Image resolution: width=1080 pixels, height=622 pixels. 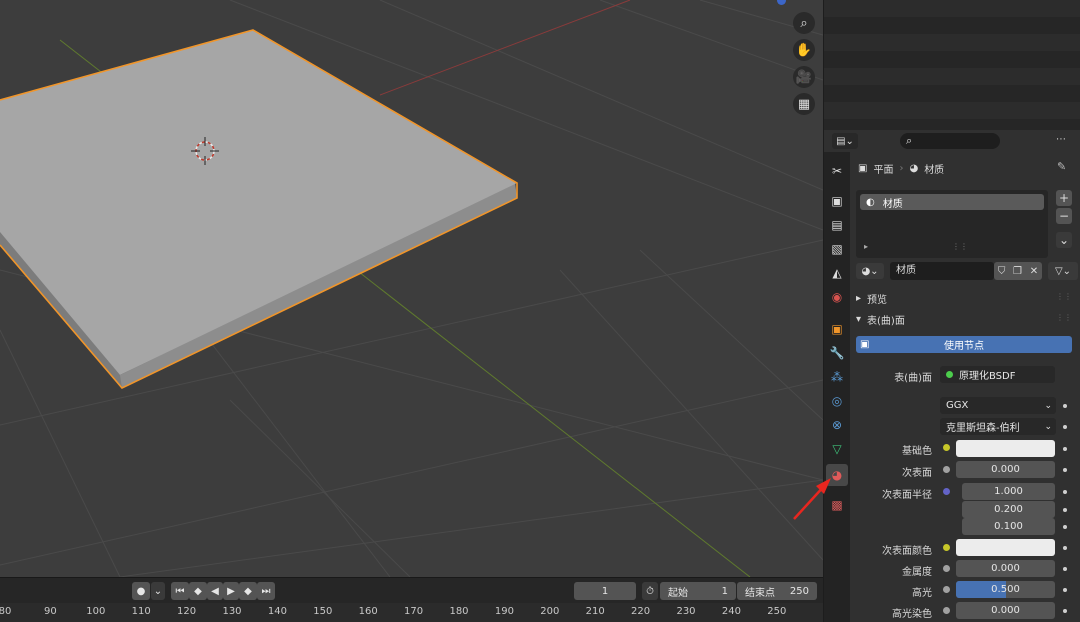 What do you see at coordinates (952, 68) in the screenshot?
I see `outliner` at bounding box center [952, 68].